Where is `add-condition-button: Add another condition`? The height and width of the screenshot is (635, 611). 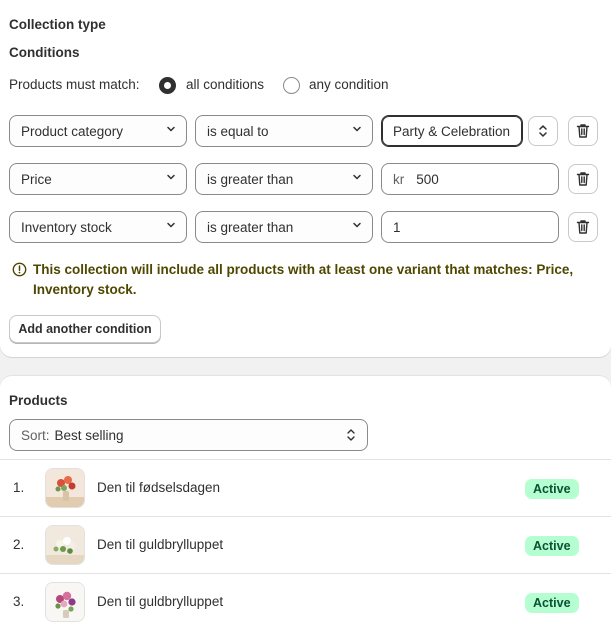
add-condition-button: Add another condition is located at coordinates (85, 329).